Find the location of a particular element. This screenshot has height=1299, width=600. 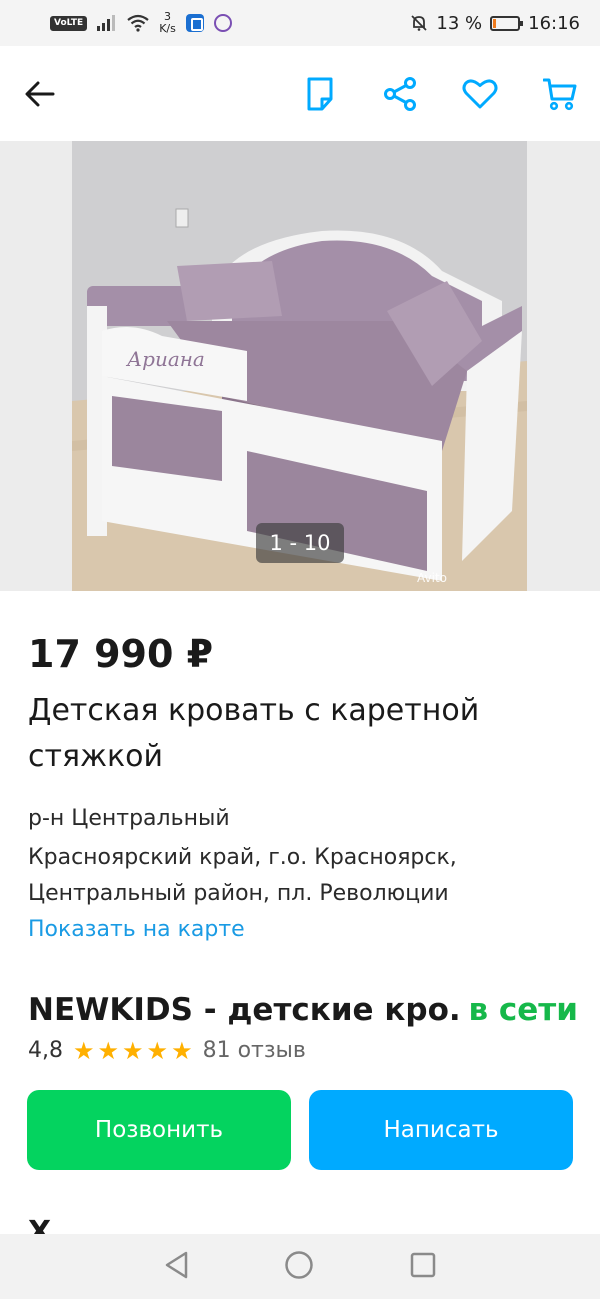

rating-stars: ★ ★ ★ ★ ★ is located at coordinates (133, 1051).